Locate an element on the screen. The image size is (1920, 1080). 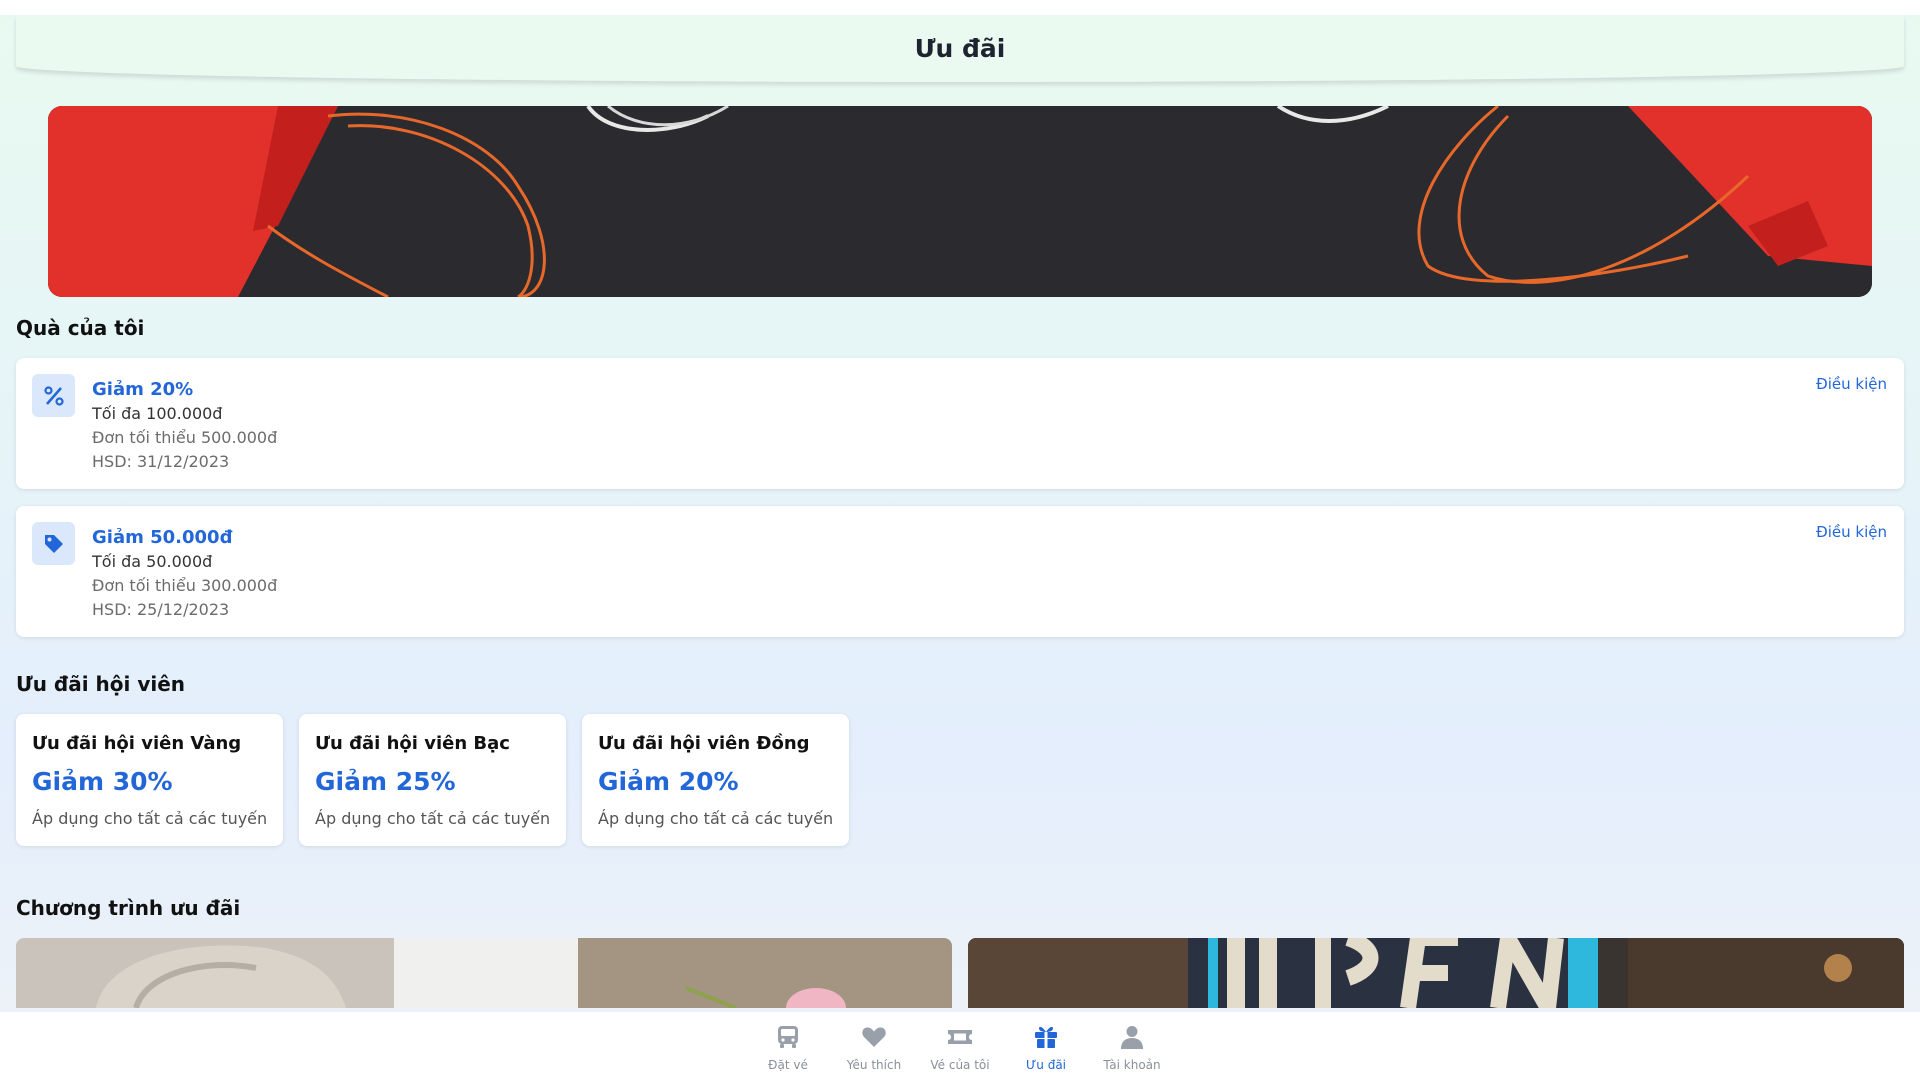
nav-item-my-tickets: Vé của tôi is located at coordinates (960, 1046).